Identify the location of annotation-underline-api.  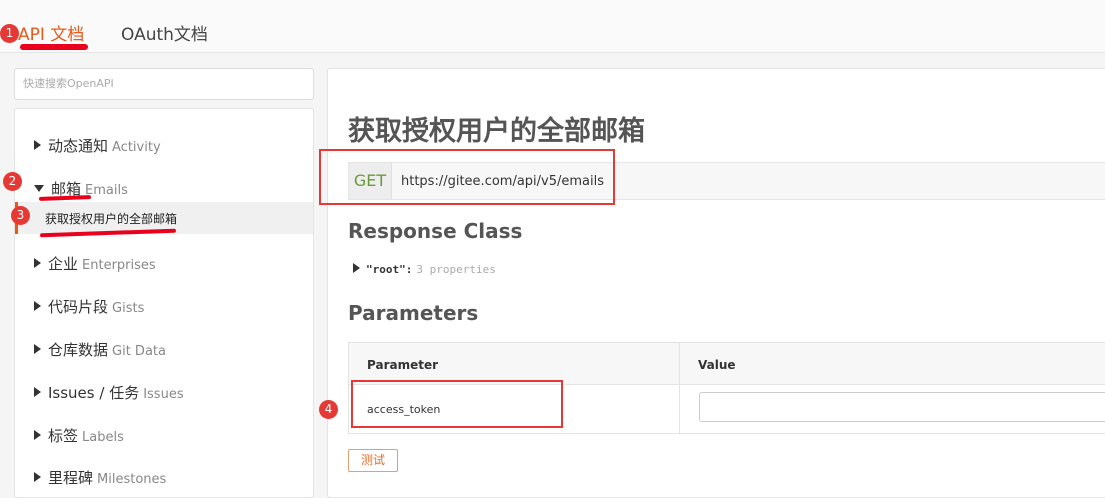
(54, 47).